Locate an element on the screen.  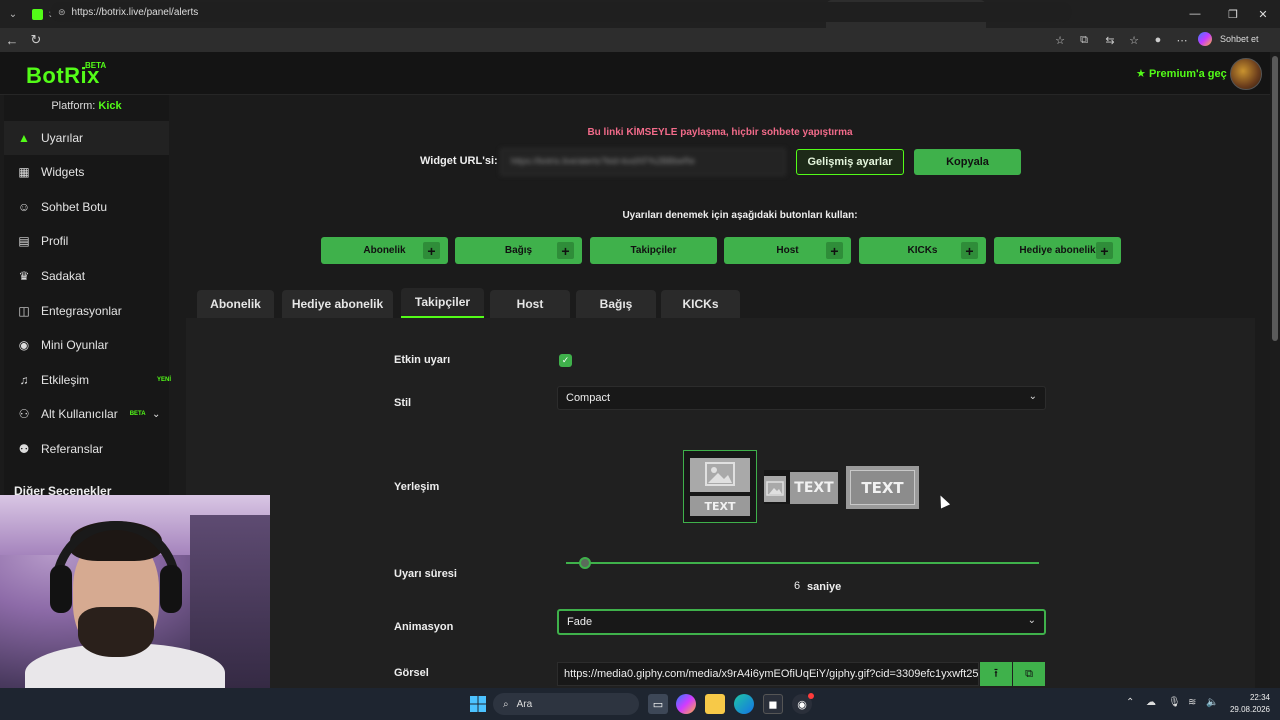
webcam-headphone-right is located at coordinates (171, 589).